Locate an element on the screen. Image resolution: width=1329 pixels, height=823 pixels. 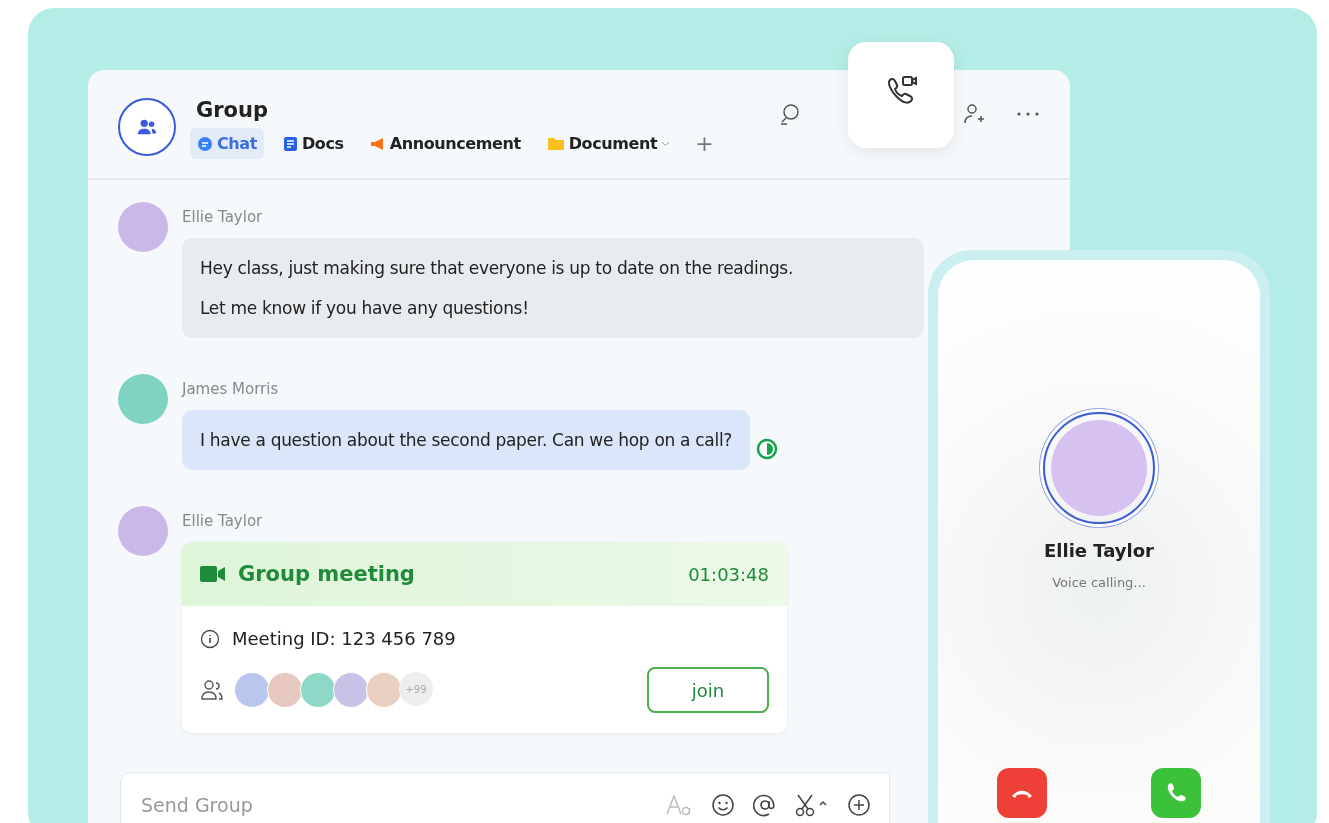
mention-icon is located at coordinates (765, 805).